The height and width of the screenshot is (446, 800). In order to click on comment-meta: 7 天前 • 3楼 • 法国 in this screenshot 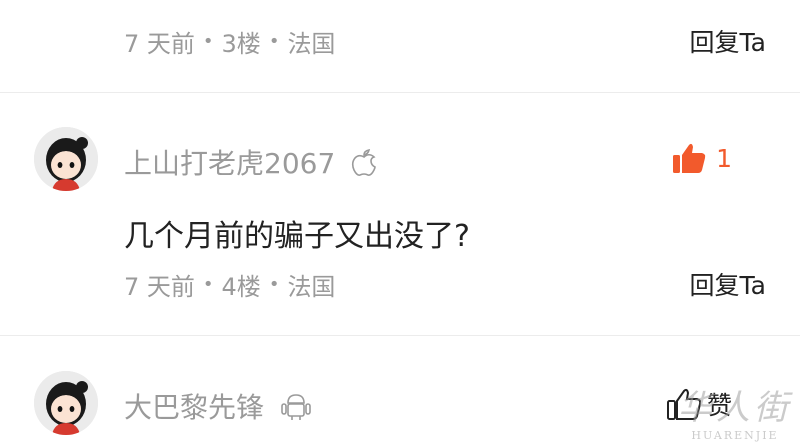, I will do `click(229, 41)`.